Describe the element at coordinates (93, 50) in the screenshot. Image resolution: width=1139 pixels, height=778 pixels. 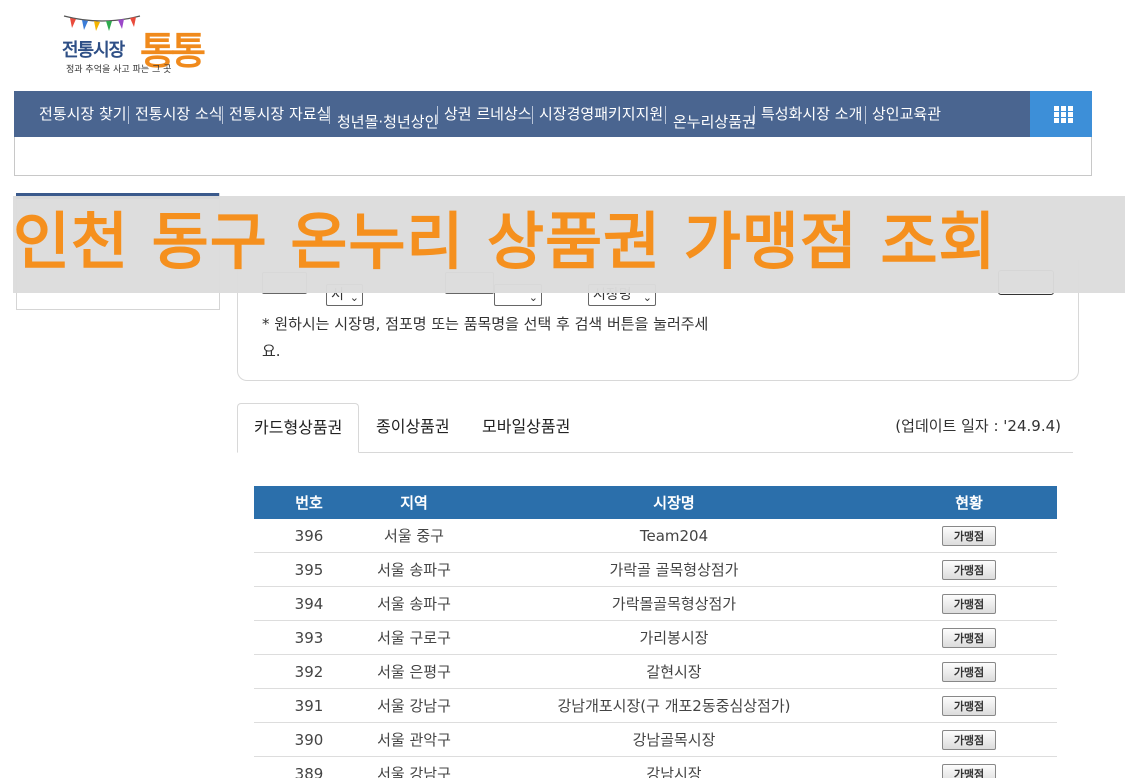
I see `logo-text: 전통시장` at that location.